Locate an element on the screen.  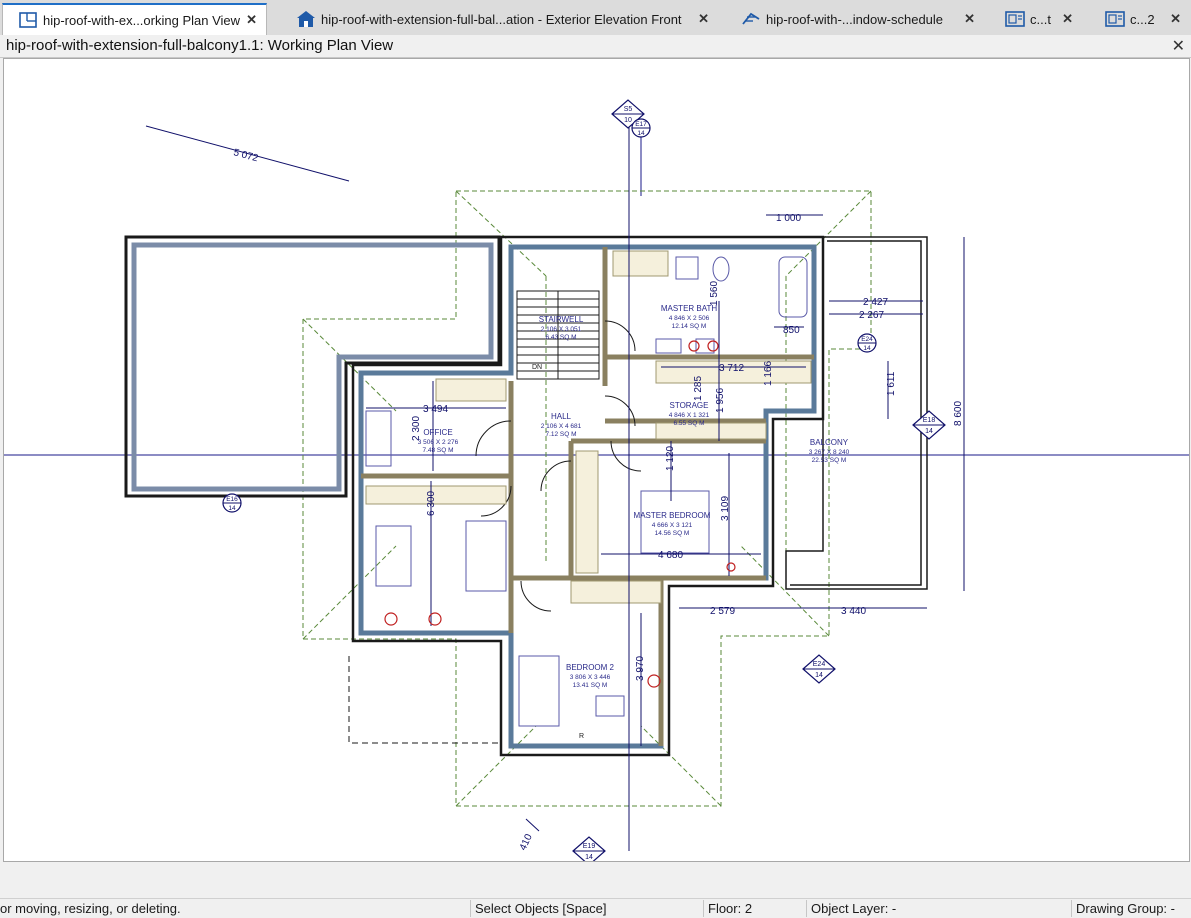
elevation-marker-e24-bottom: E24 14 is located at coordinates (819, 669).